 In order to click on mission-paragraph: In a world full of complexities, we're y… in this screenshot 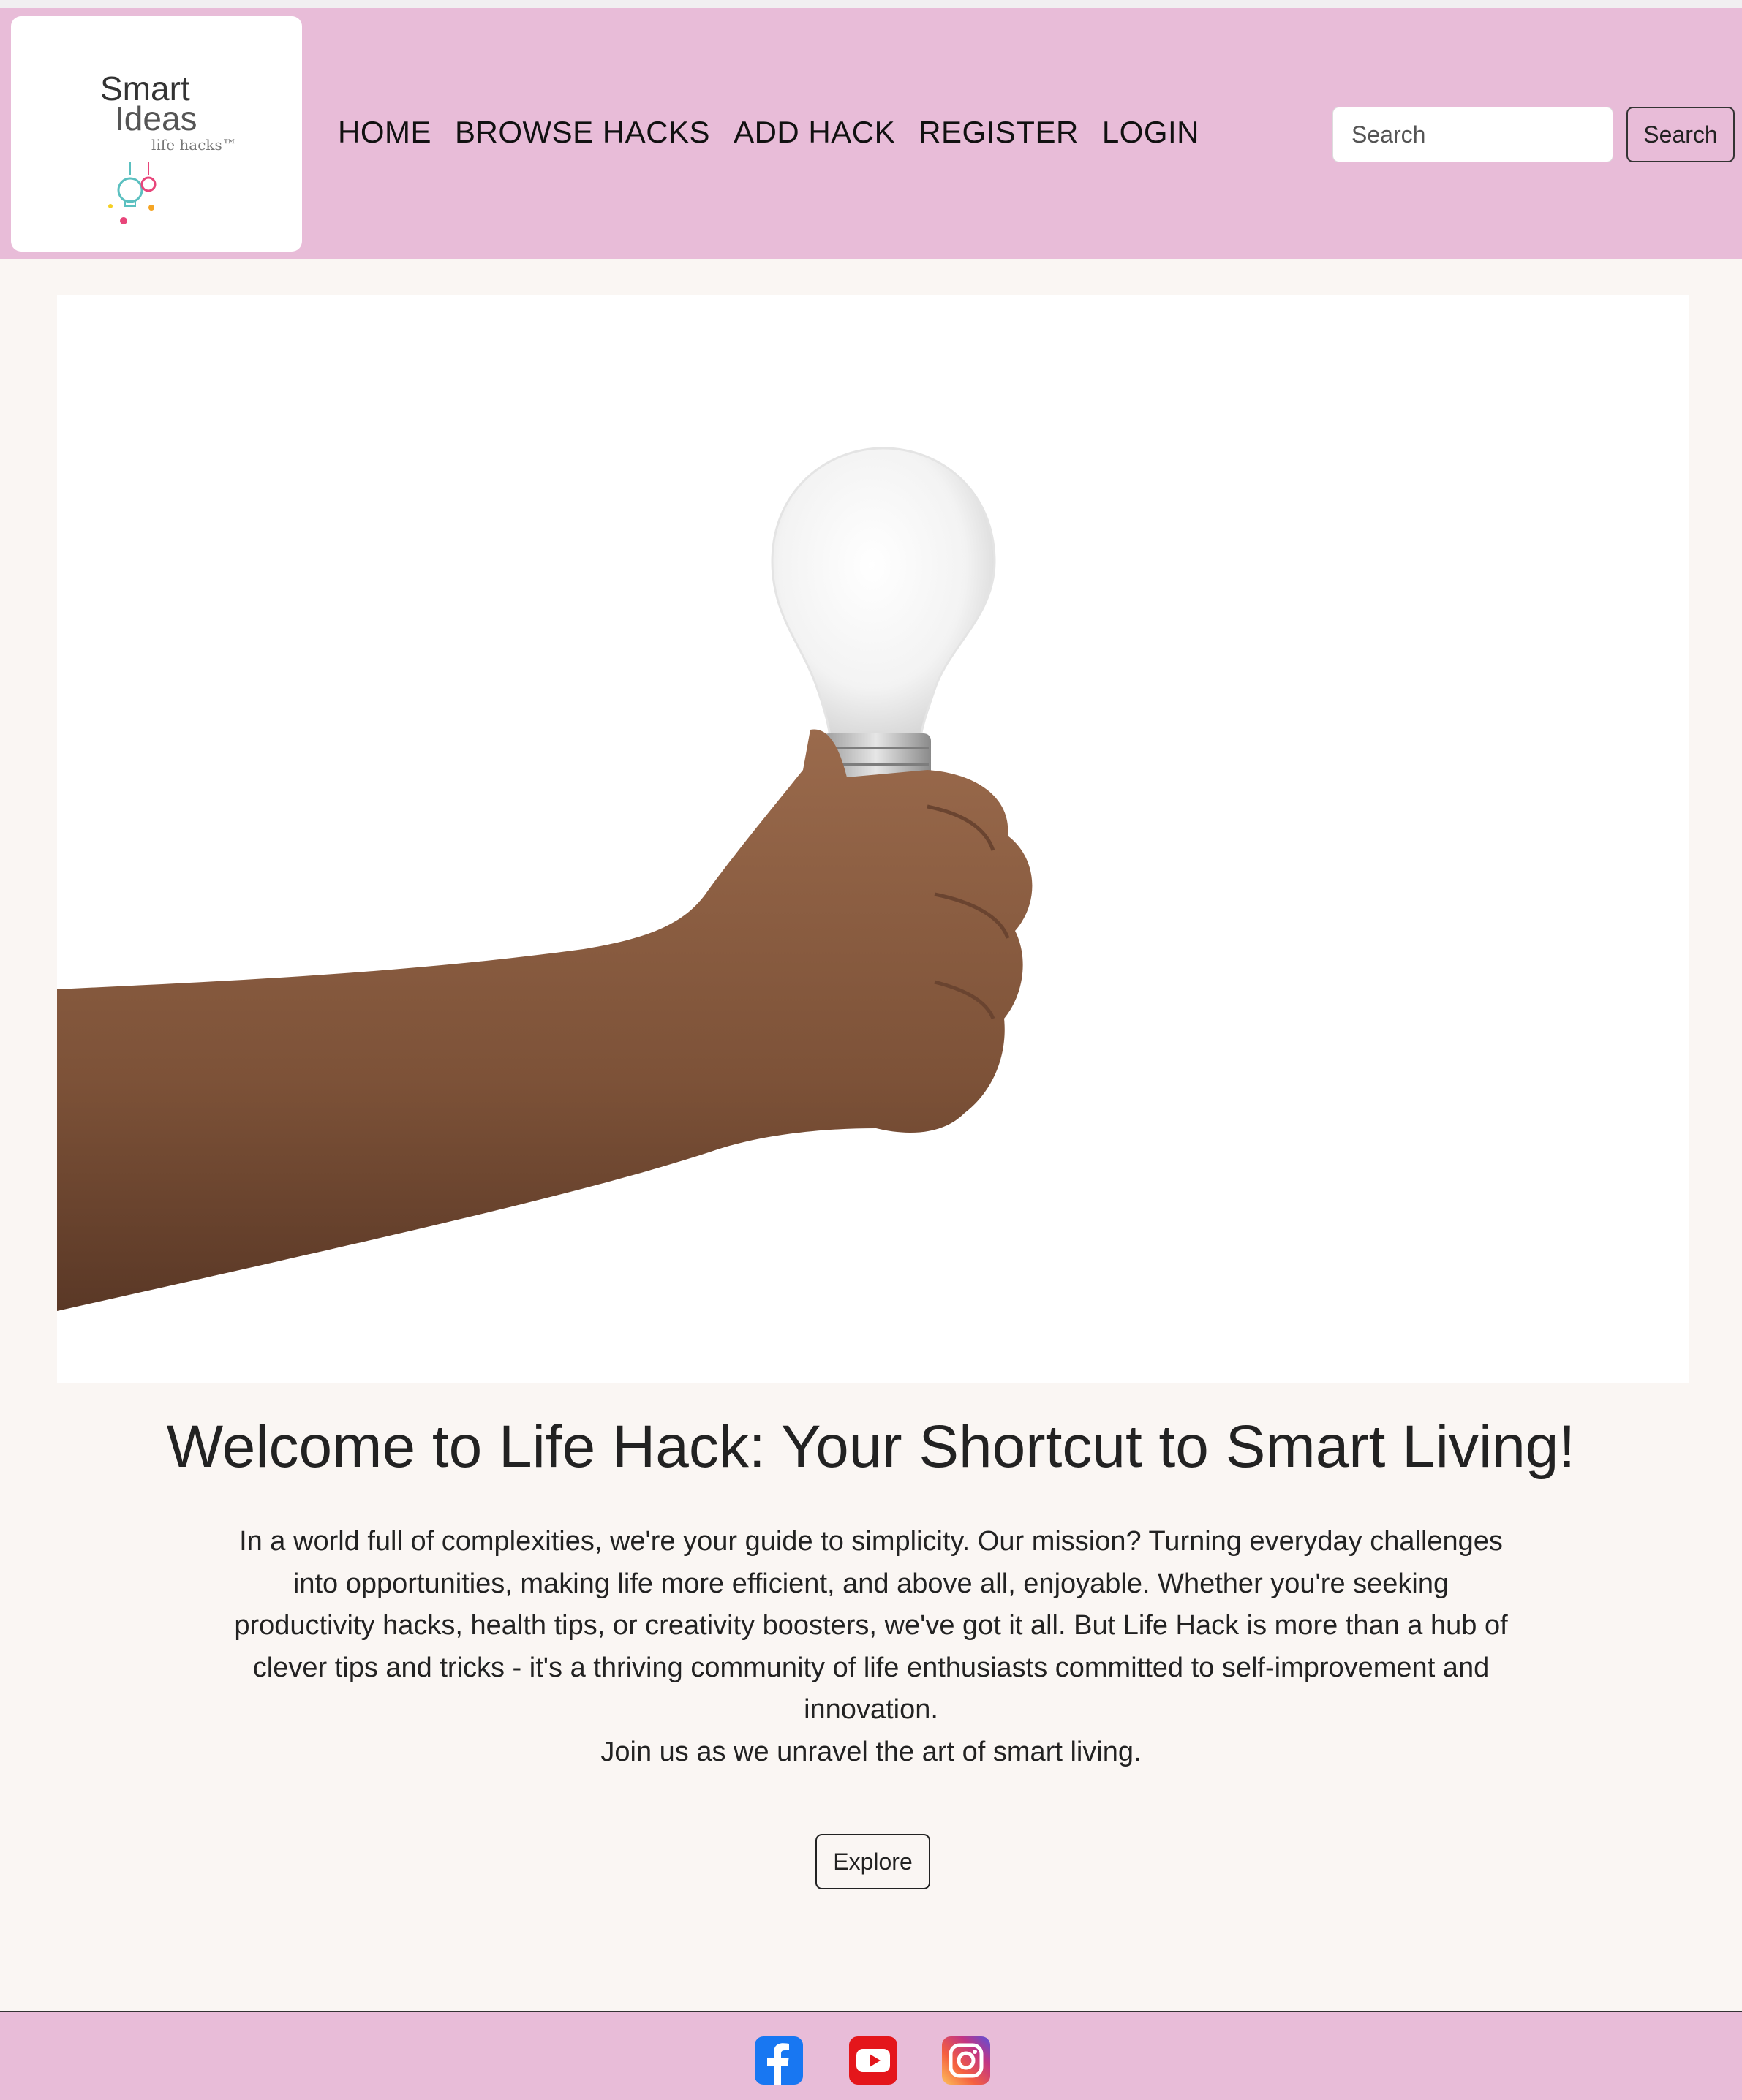, I will do `click(871, 1625)`.